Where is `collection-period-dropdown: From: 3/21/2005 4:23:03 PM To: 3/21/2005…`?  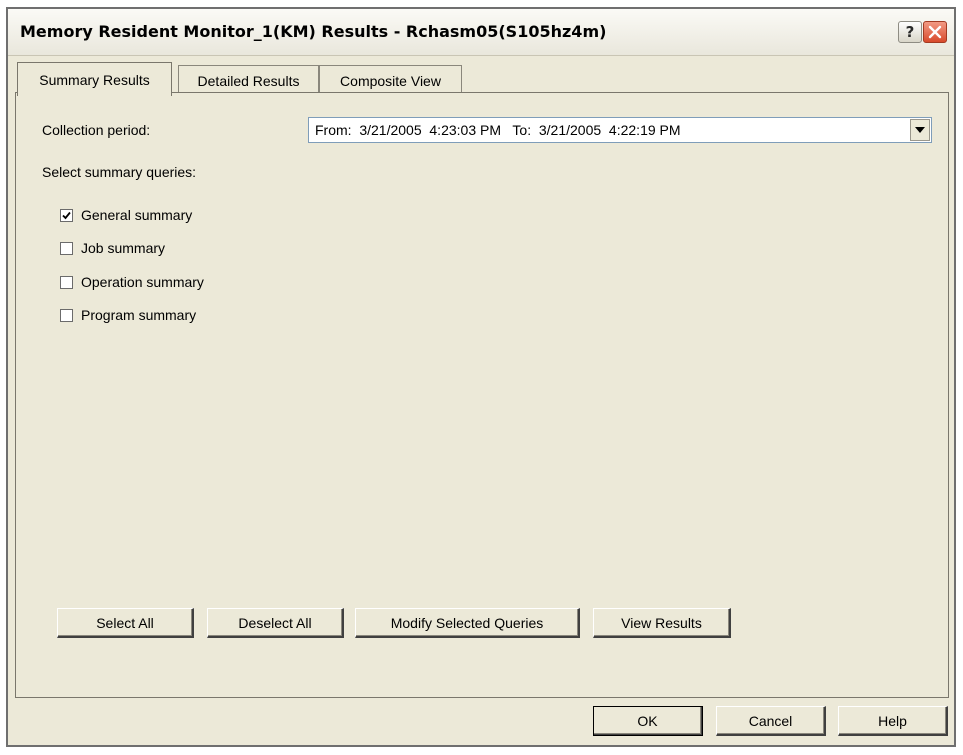
collection-period-dropdown: From: 3/21/2005 4:23:03 PM To: 3/21/2005… is located at coordinates (620, 130).